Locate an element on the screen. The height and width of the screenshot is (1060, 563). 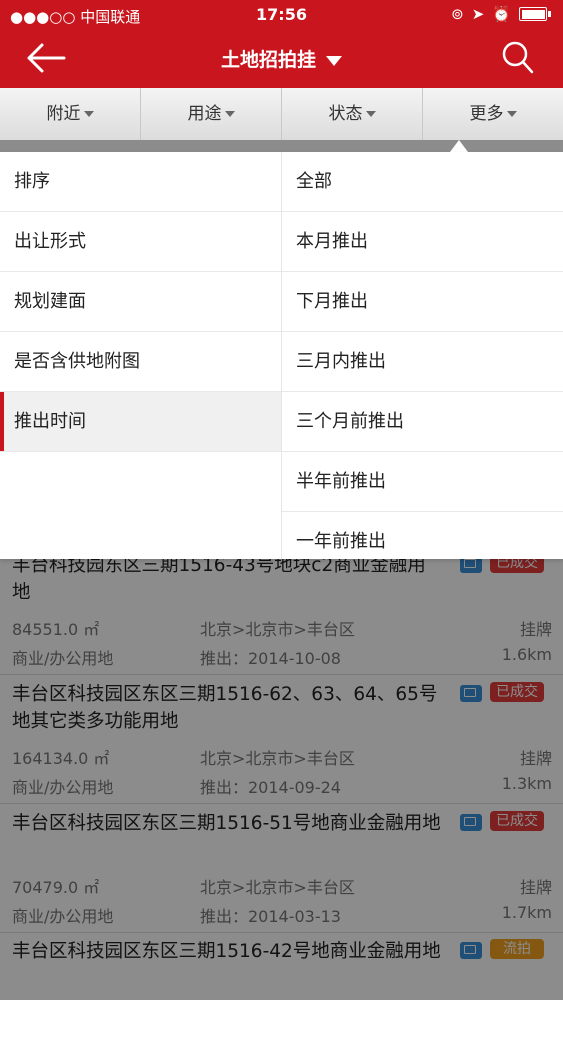
status-icons: ⊚ ➤ ⏰ is located at coordinates (501, 14).